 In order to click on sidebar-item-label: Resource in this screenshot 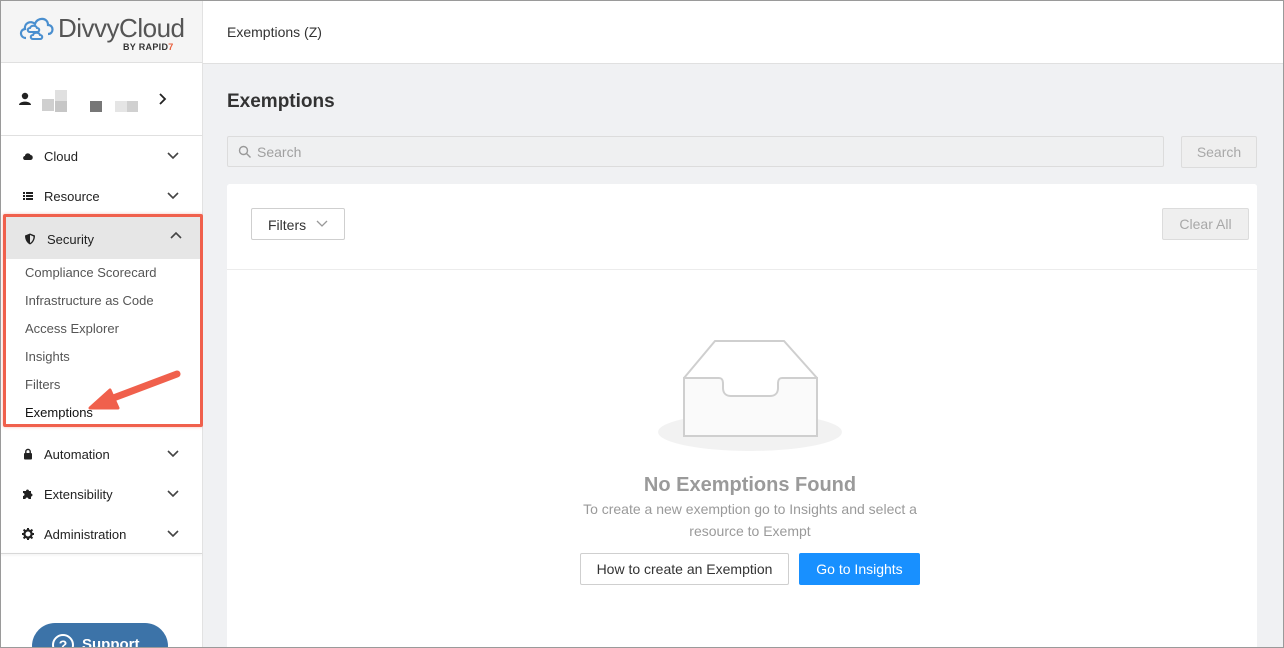, I will do `click(72, 196)`.